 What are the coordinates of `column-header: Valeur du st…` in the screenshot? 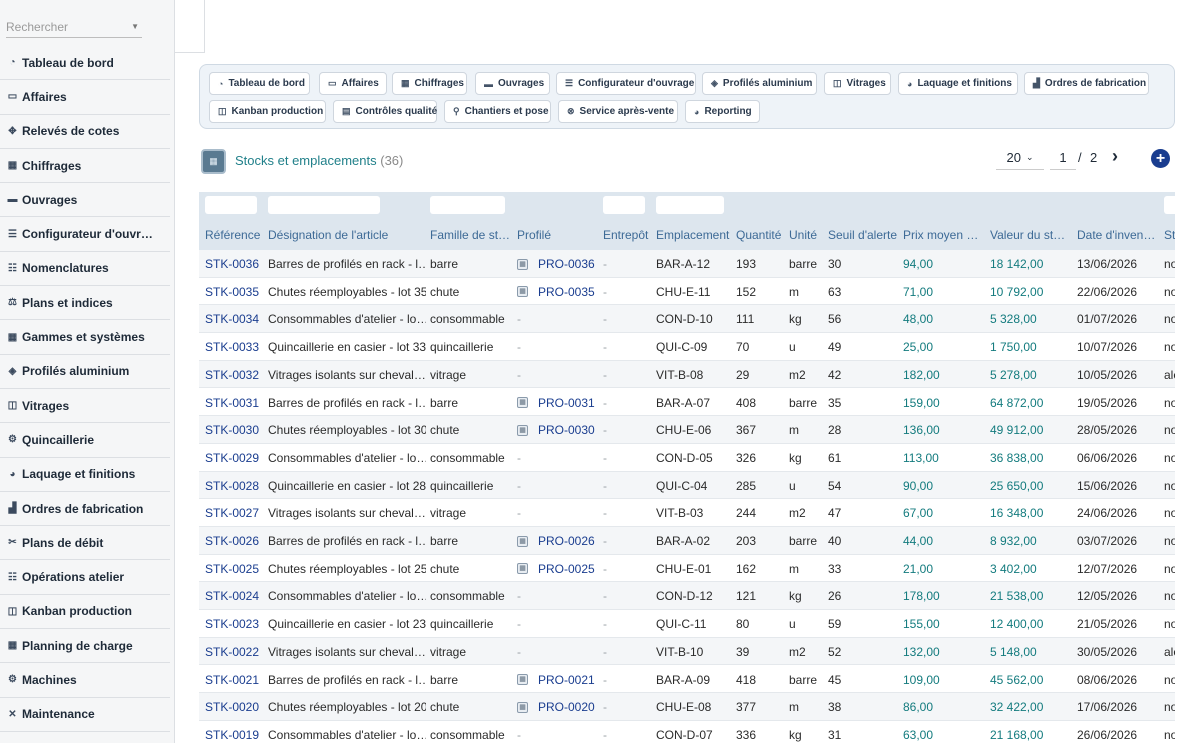 It's located at (1032, 235).